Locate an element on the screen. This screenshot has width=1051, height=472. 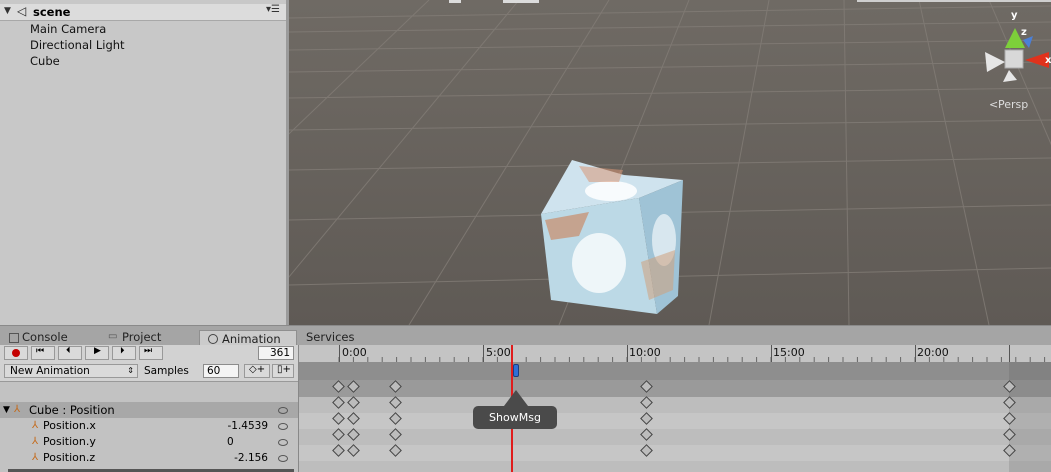
track-y is located at coordinates (675, 437).